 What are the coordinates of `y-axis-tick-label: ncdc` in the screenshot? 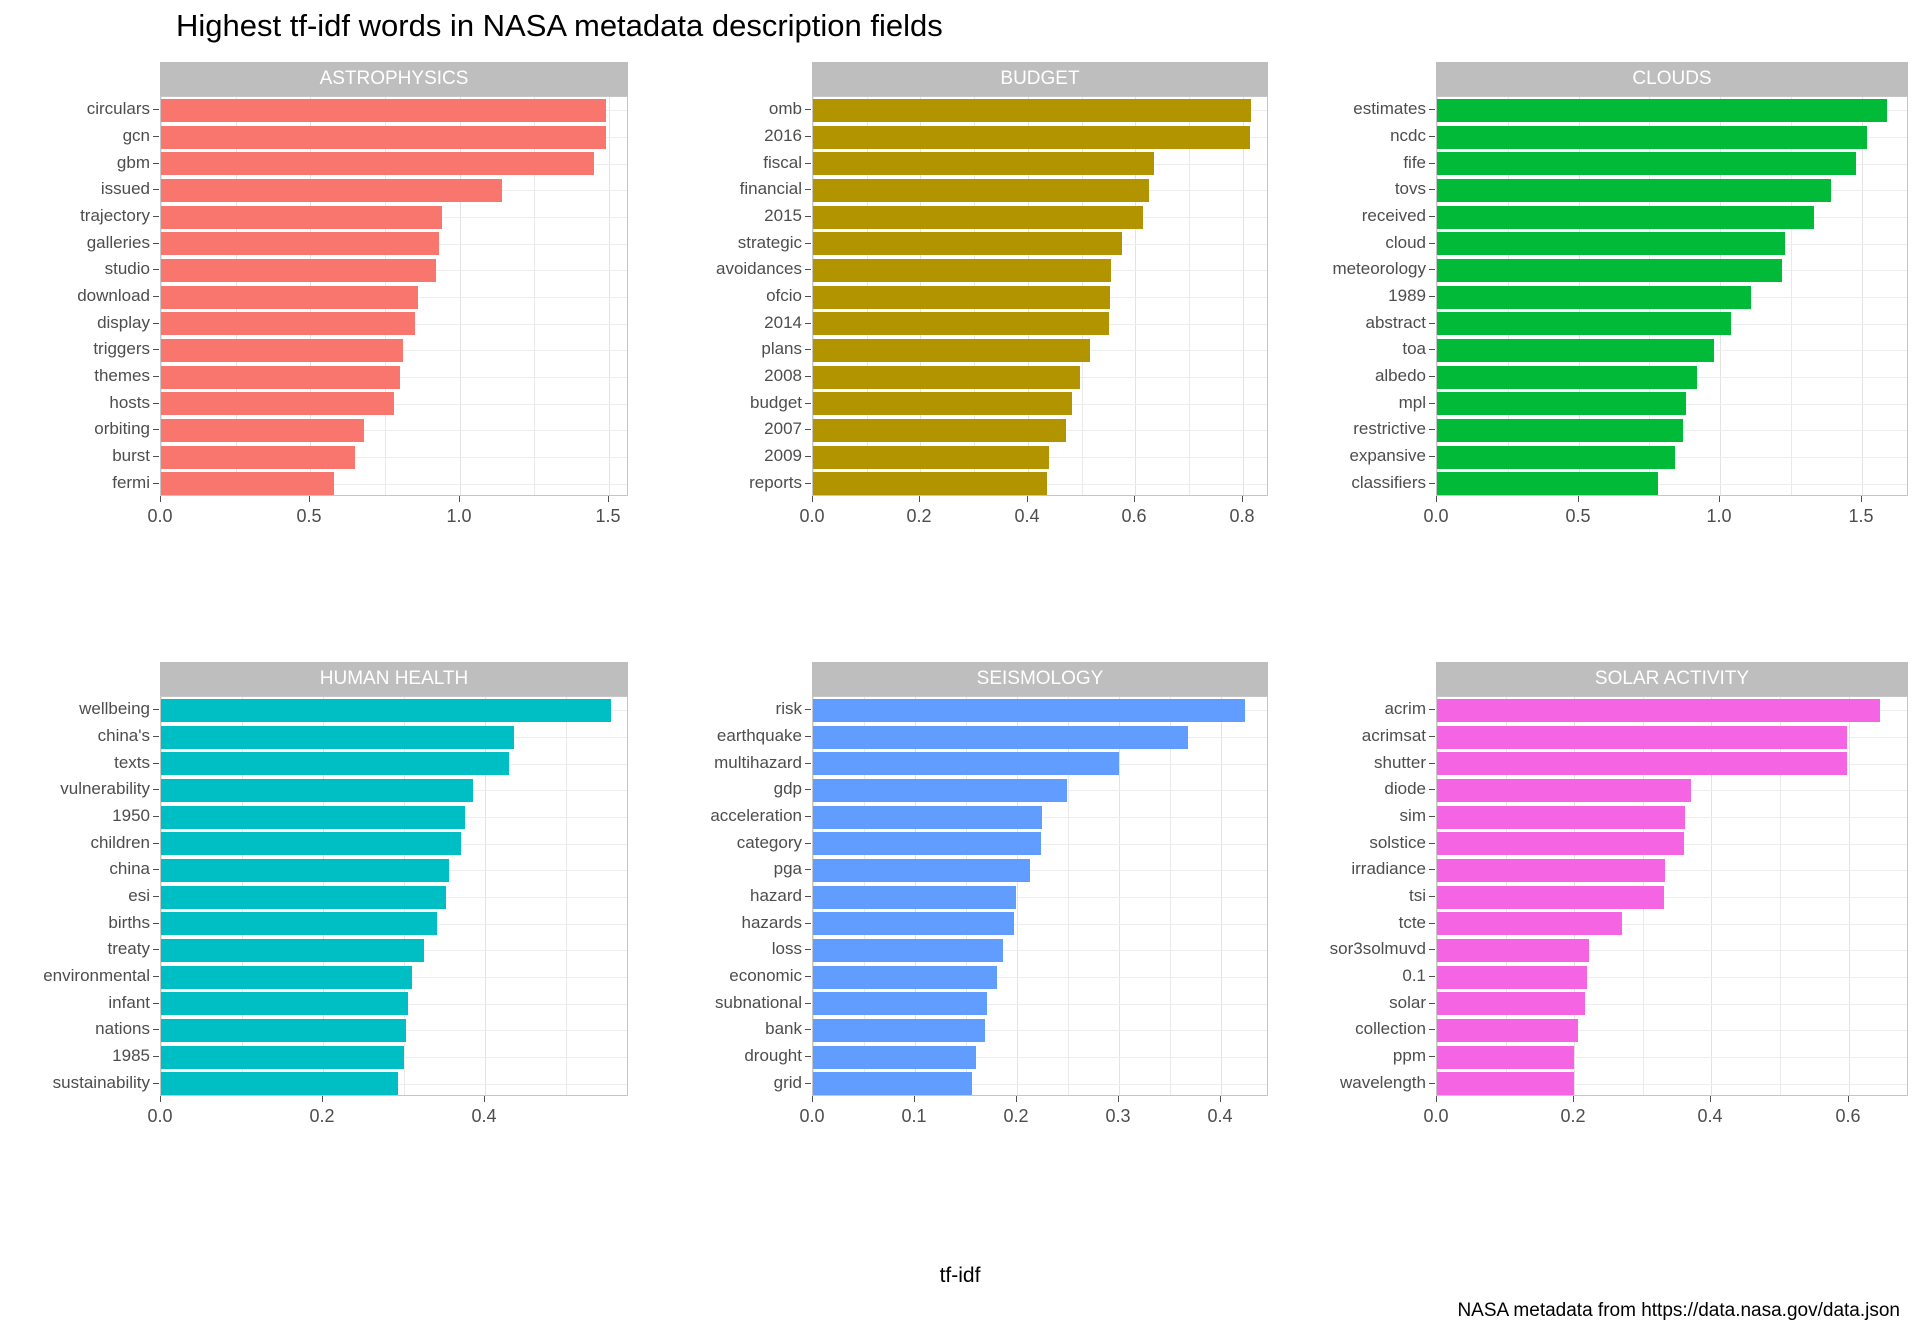 It's located at (1408, 135).